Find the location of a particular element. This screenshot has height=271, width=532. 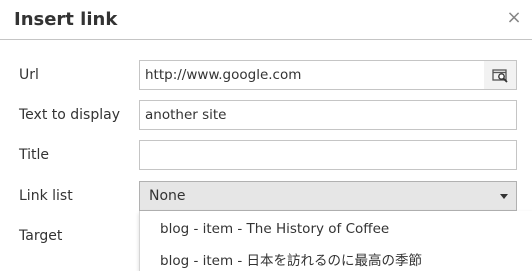

browse-button is located at coordinates (500, 75).